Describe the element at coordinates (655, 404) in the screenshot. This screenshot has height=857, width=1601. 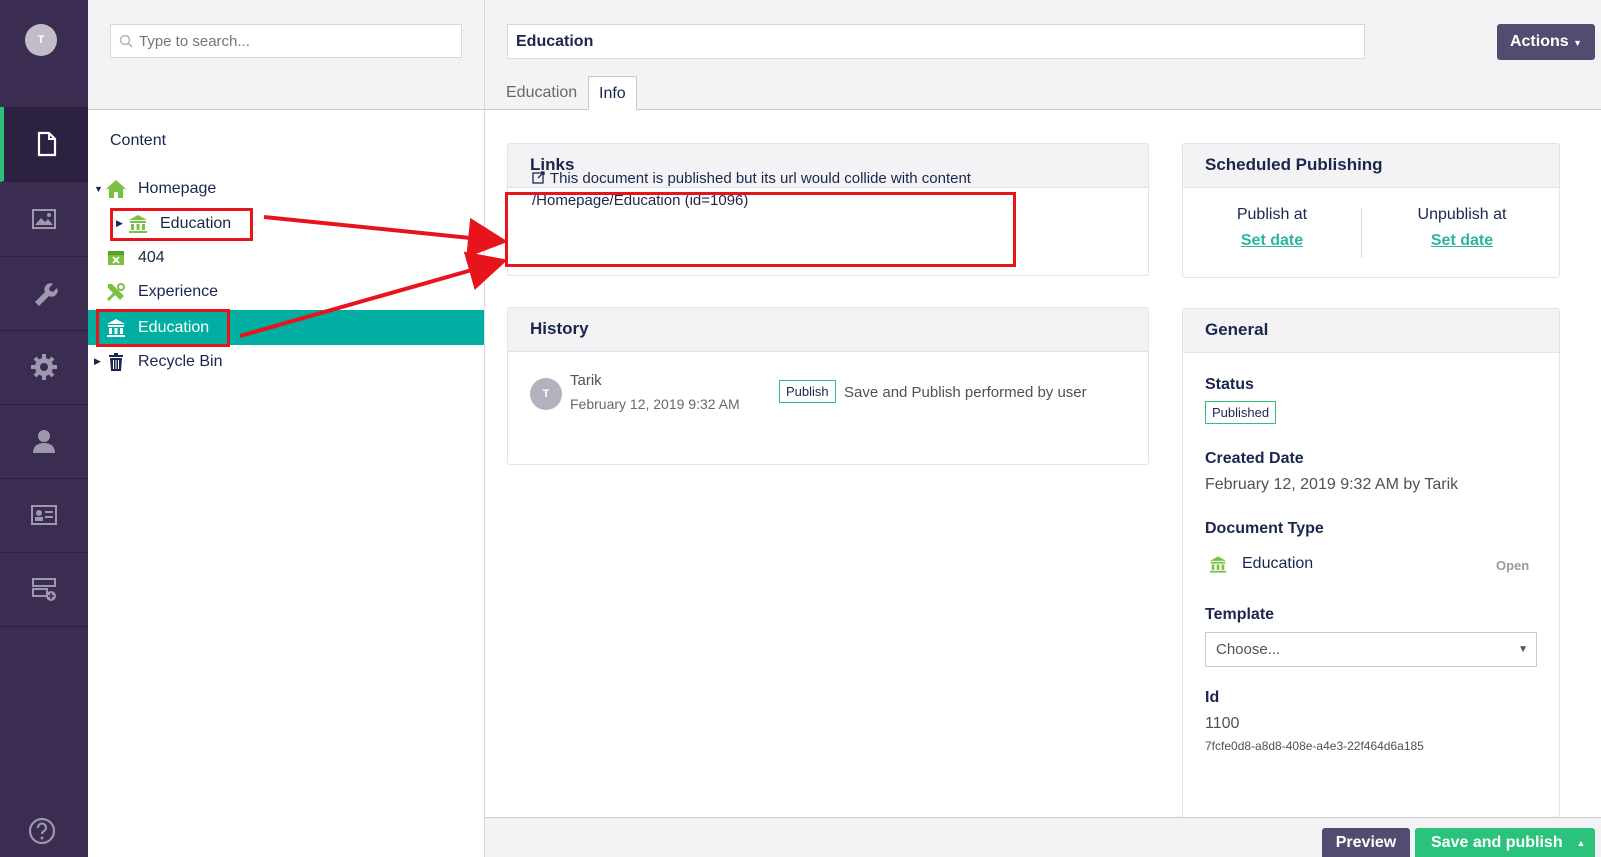
I see `history-date: February 12, 2019 9:32 AM` at that location.